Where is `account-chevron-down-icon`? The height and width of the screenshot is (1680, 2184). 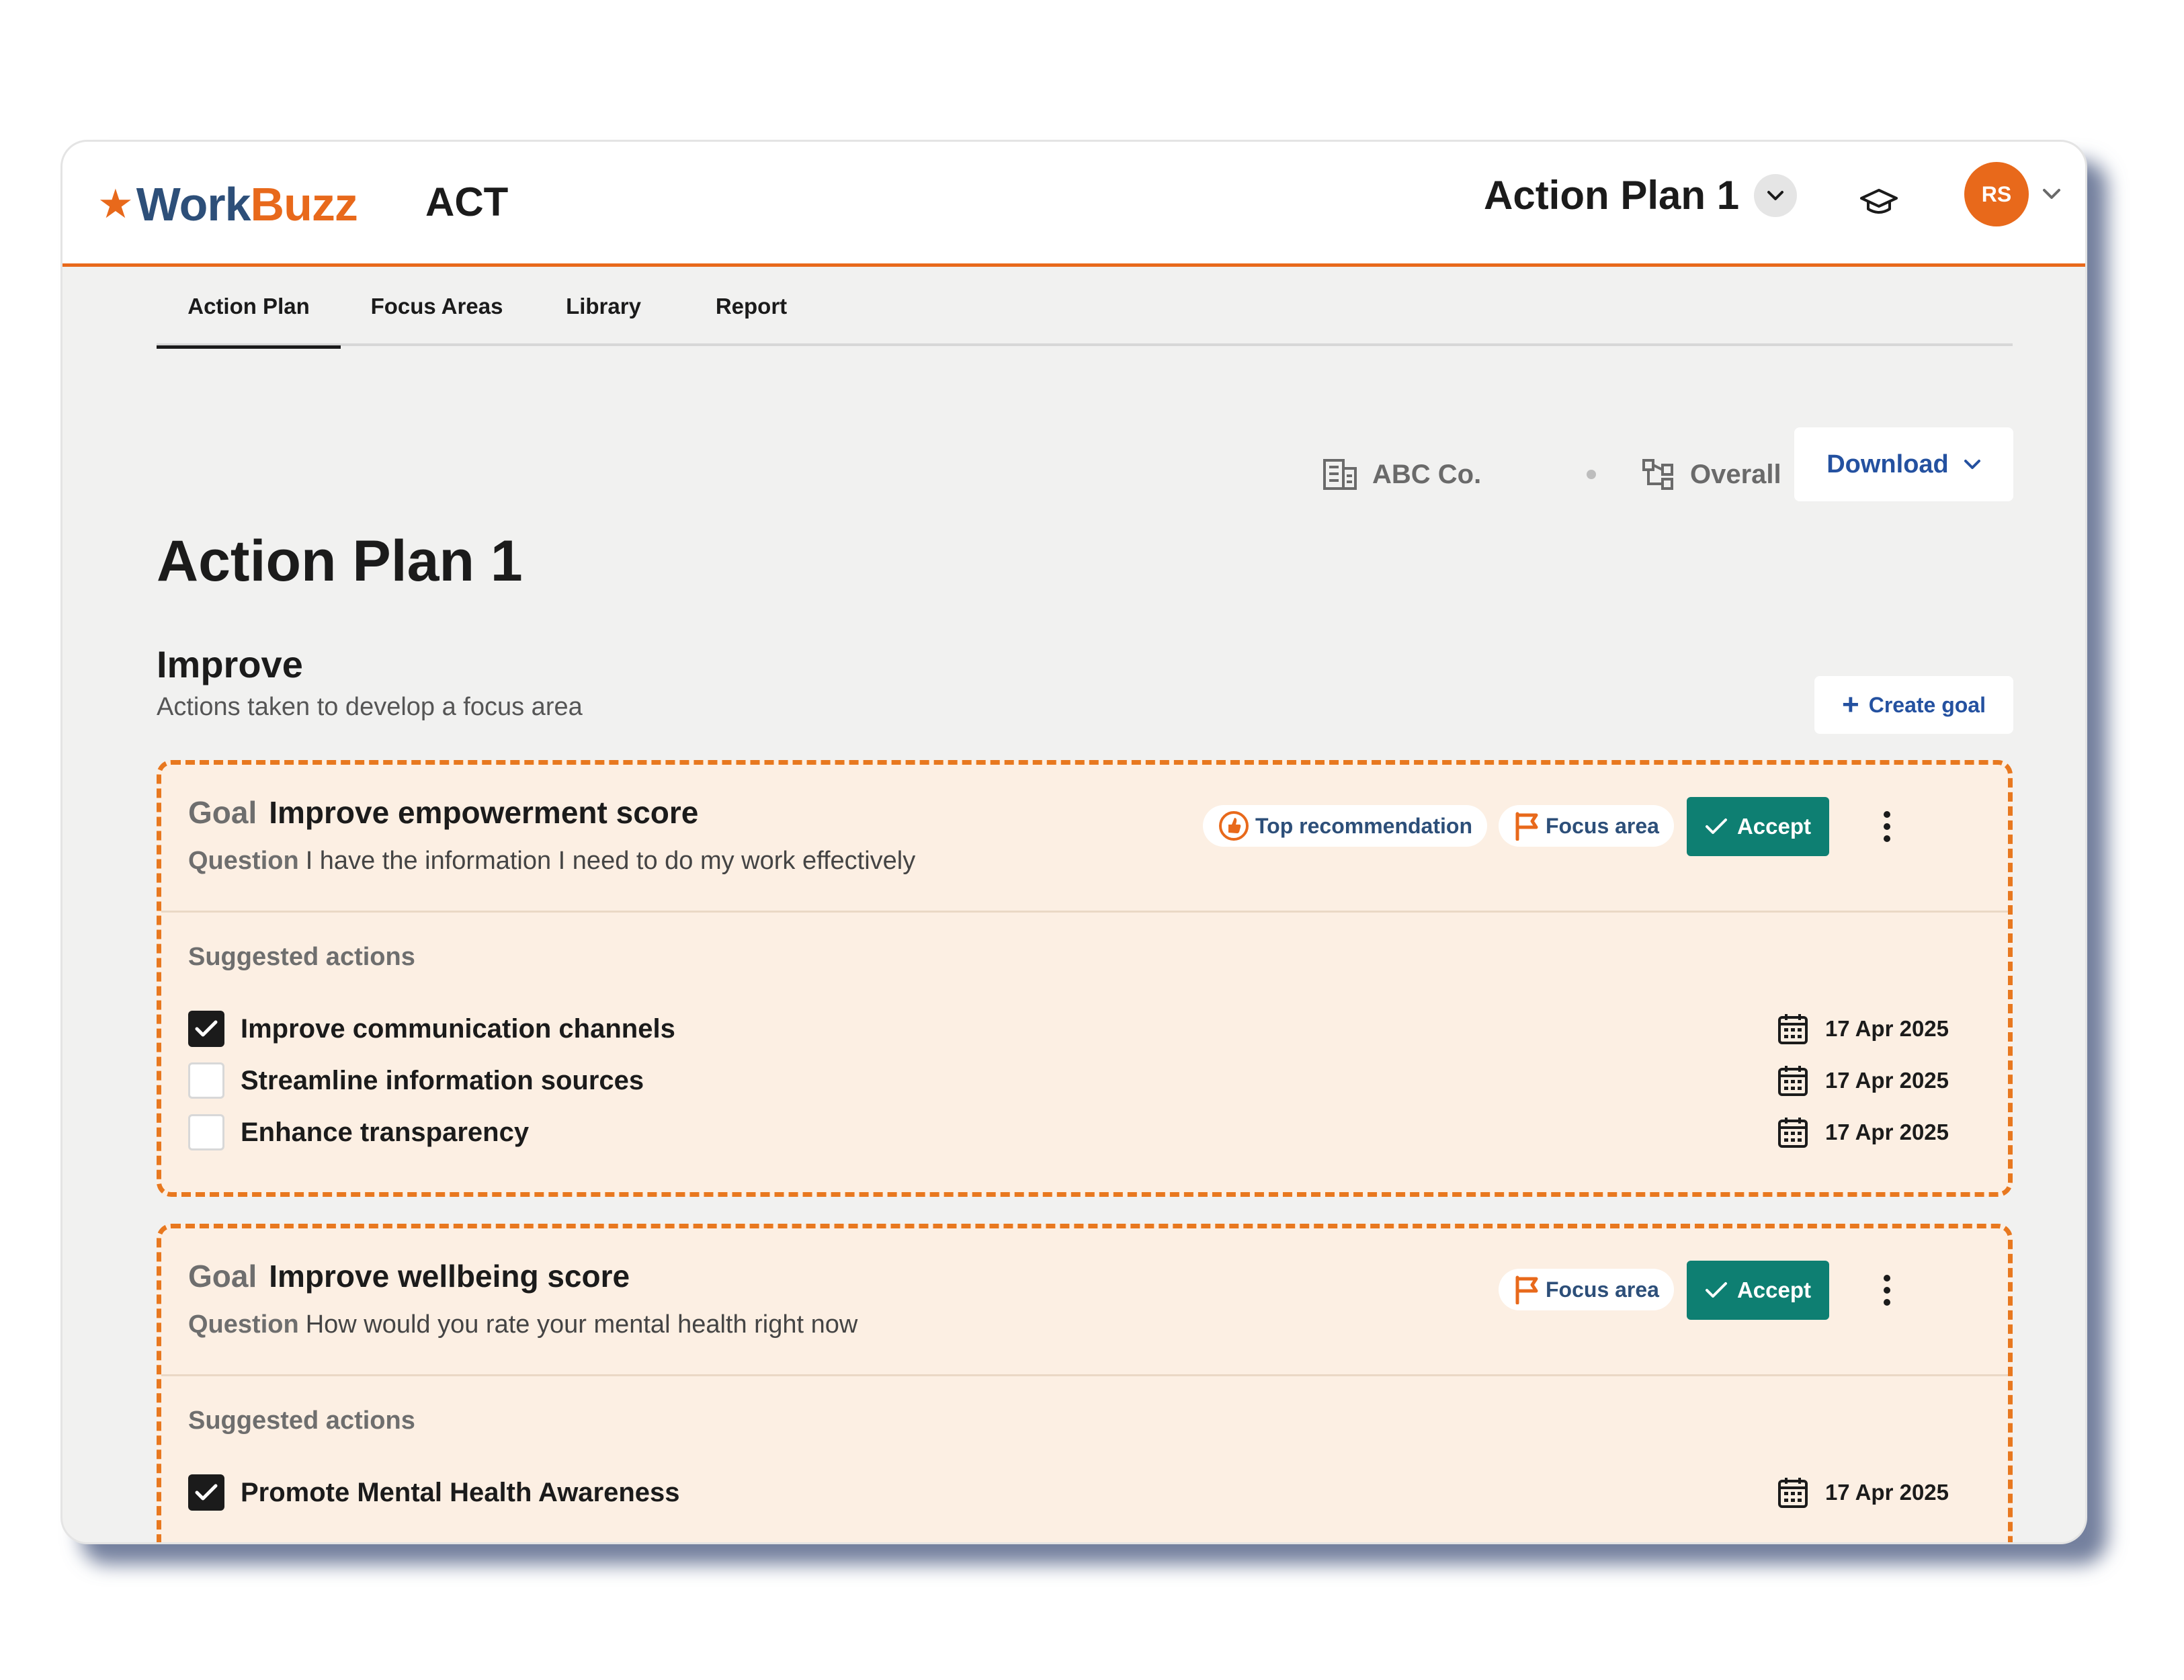 account-chevron-down-icon is located at coordinates (2052, 194).